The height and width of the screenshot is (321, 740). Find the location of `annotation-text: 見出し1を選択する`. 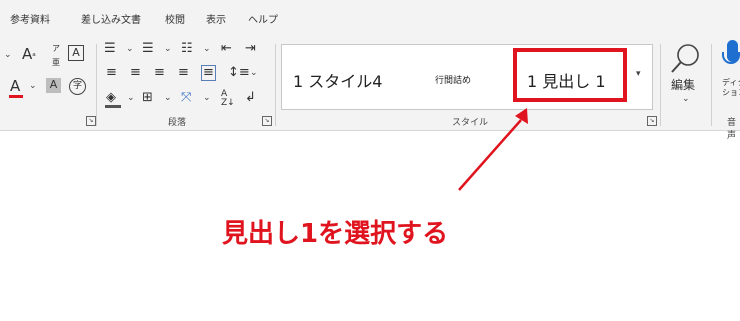

annotation-text: 見出し1を選択する is located at coordinates (335, 234).